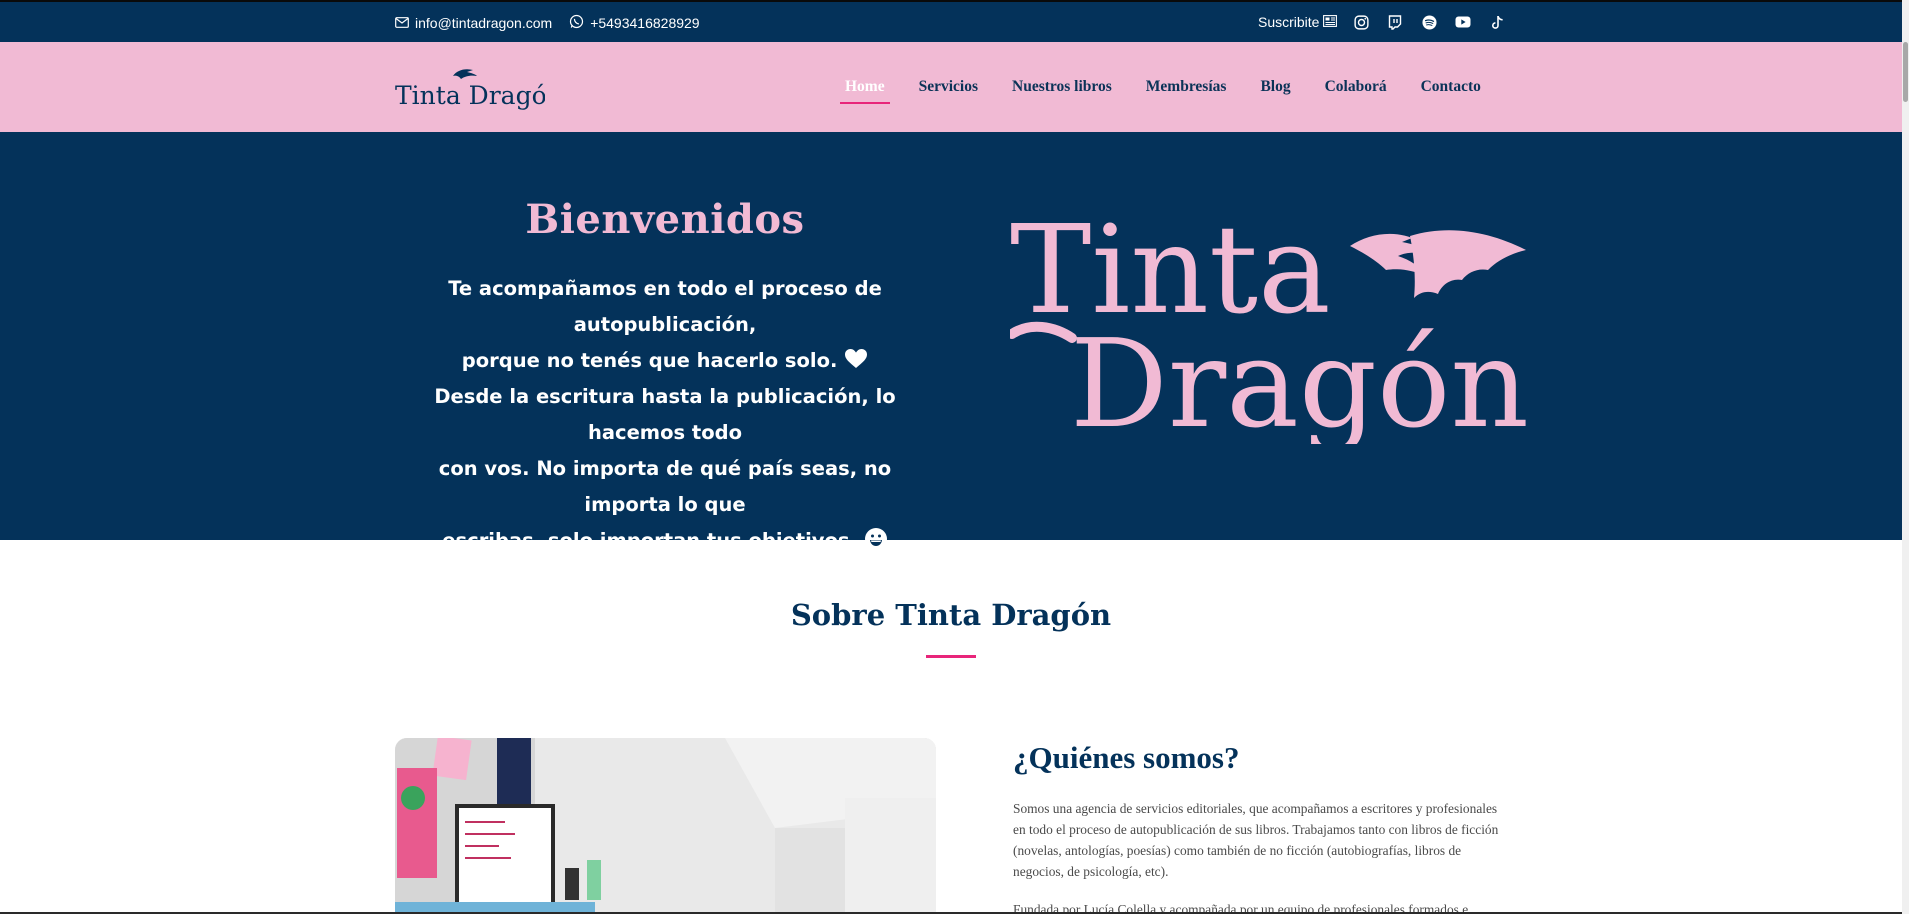 The height and width of the screenshot is (914, 1909). What do you see at coordinates (876, 540) in the screenshot?
I see `grinning-face-icon` at bounding box center [876, 540].